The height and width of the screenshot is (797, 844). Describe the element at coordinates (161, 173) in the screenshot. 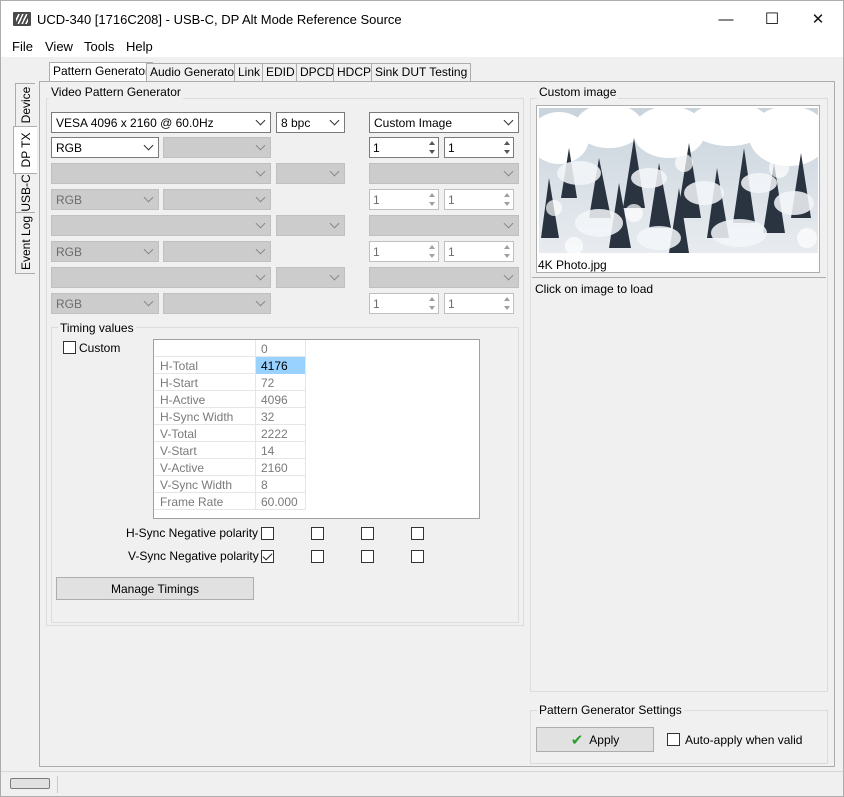

I see `stream2-resolution-select` at that location.